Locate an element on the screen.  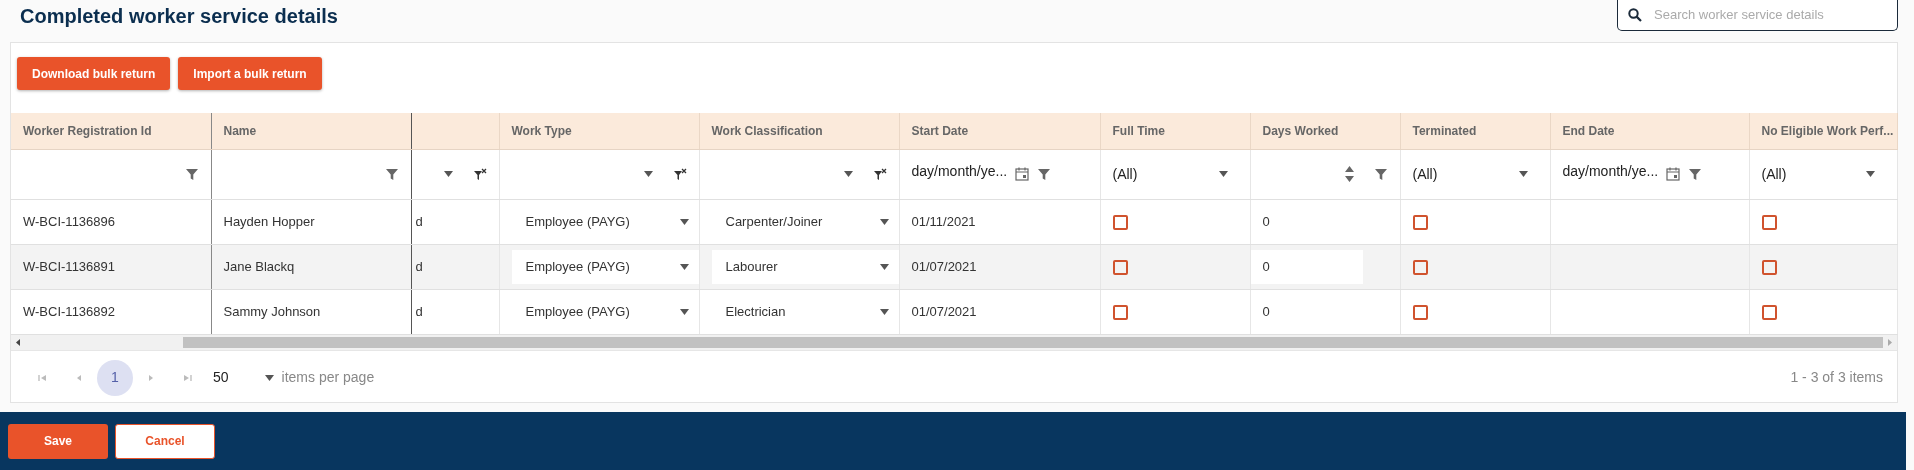
column-header: Worker Registration Id is located at coordinates (111, 131).